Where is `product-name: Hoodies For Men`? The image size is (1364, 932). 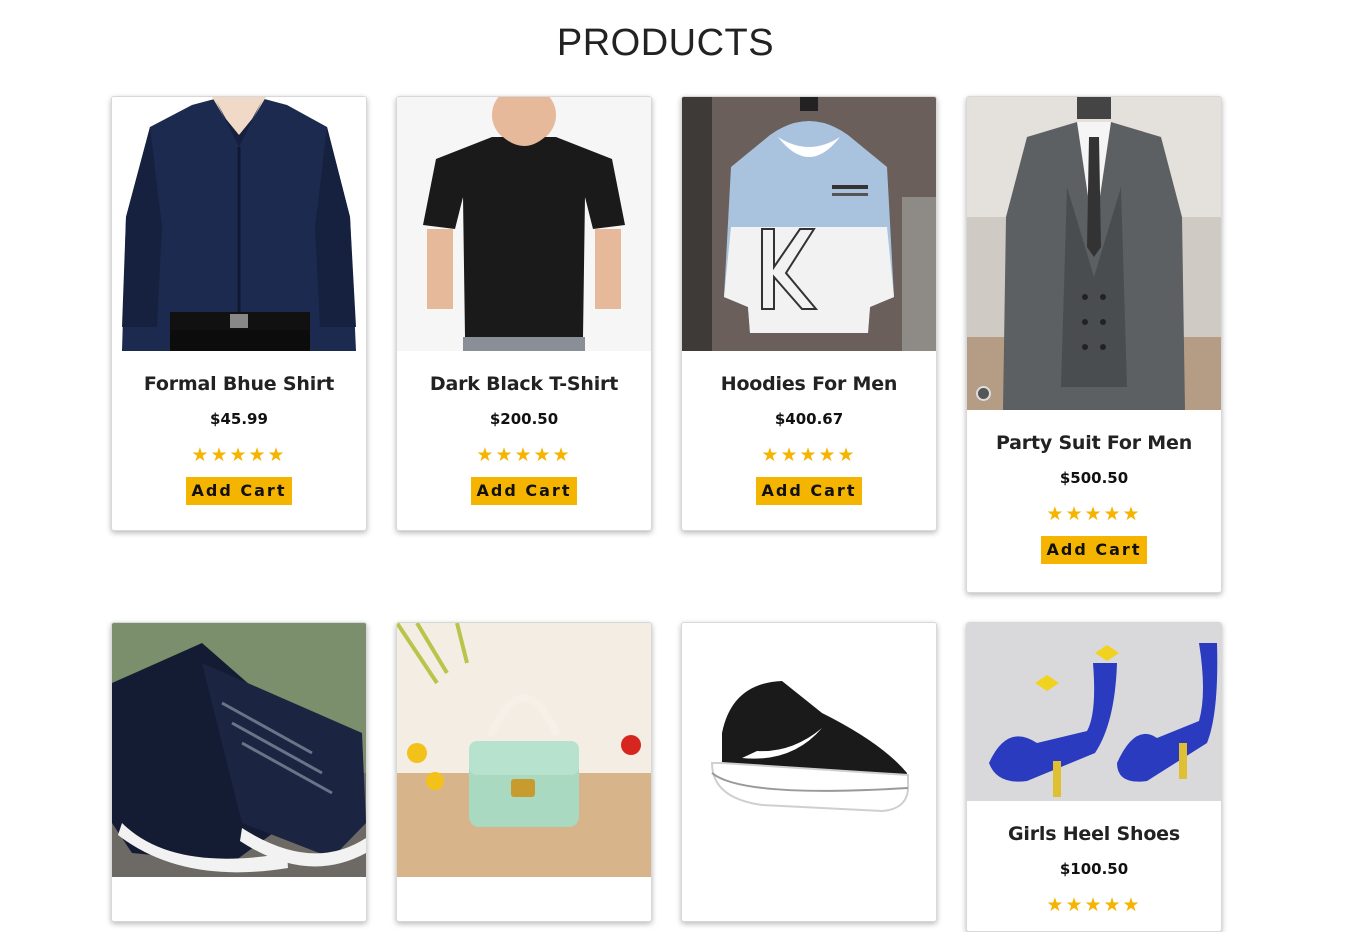
product-name: Hoodies For Men is located at coordinates (809, 384).